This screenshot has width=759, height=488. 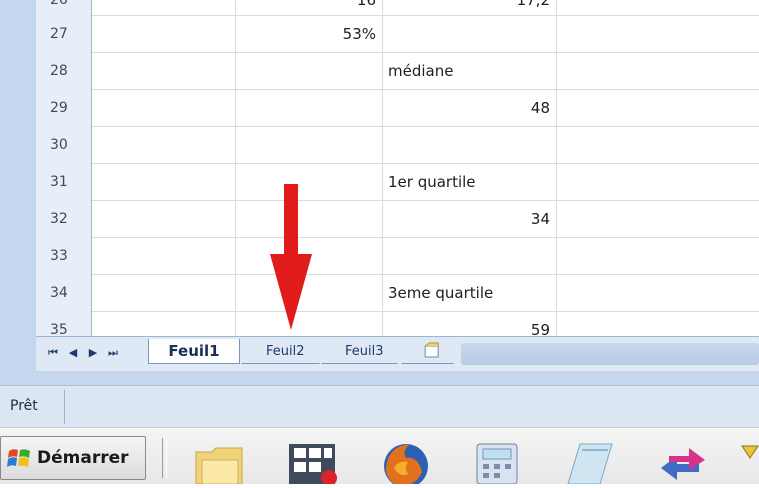 What do you see at coordinates (64, 144) in the screenshot?
I see `row-header: 30` at bounding box center [64, 144].